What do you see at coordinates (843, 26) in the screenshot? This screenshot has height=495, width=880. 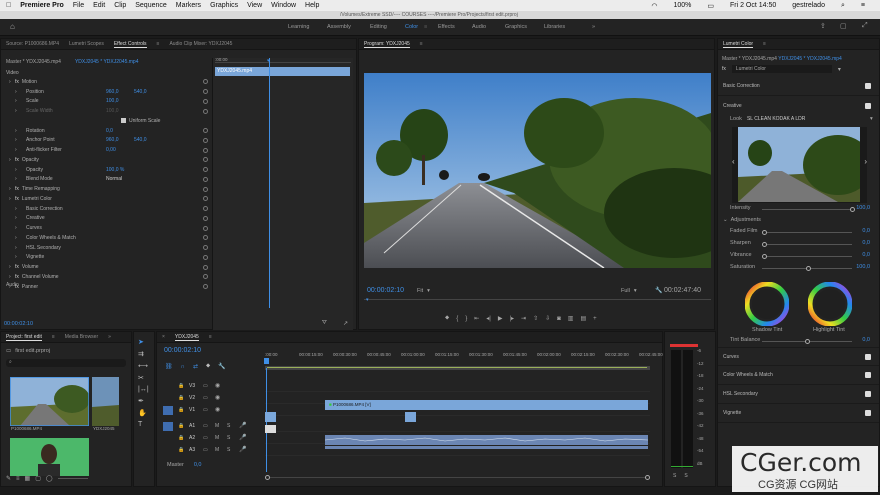 I see `quick-export-icon: ▢` at bounding box center [843, 26].